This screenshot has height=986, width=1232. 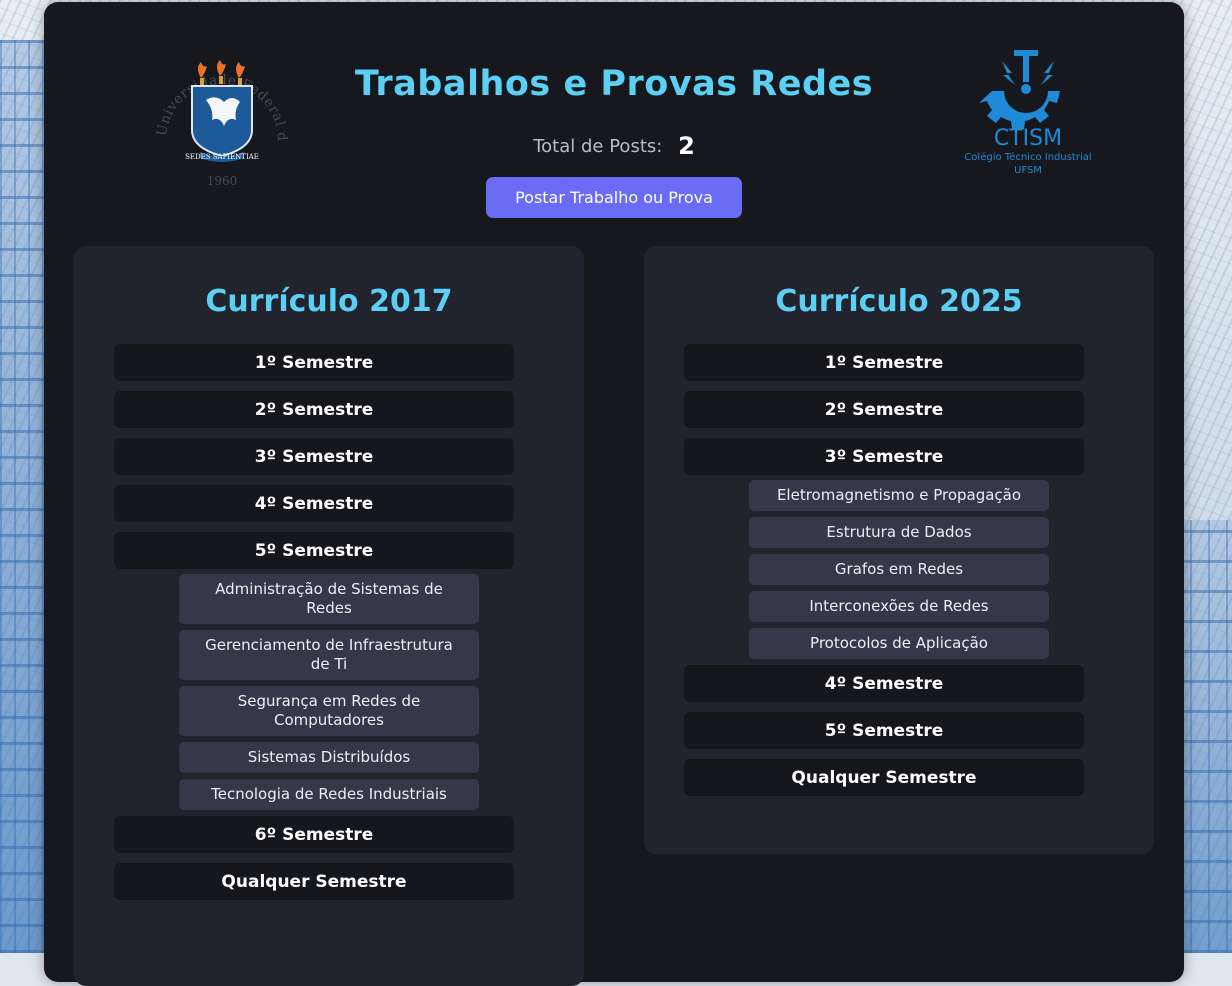 I want to click on subject-item: Estrutura de Dados, so click(x=899, y=532).